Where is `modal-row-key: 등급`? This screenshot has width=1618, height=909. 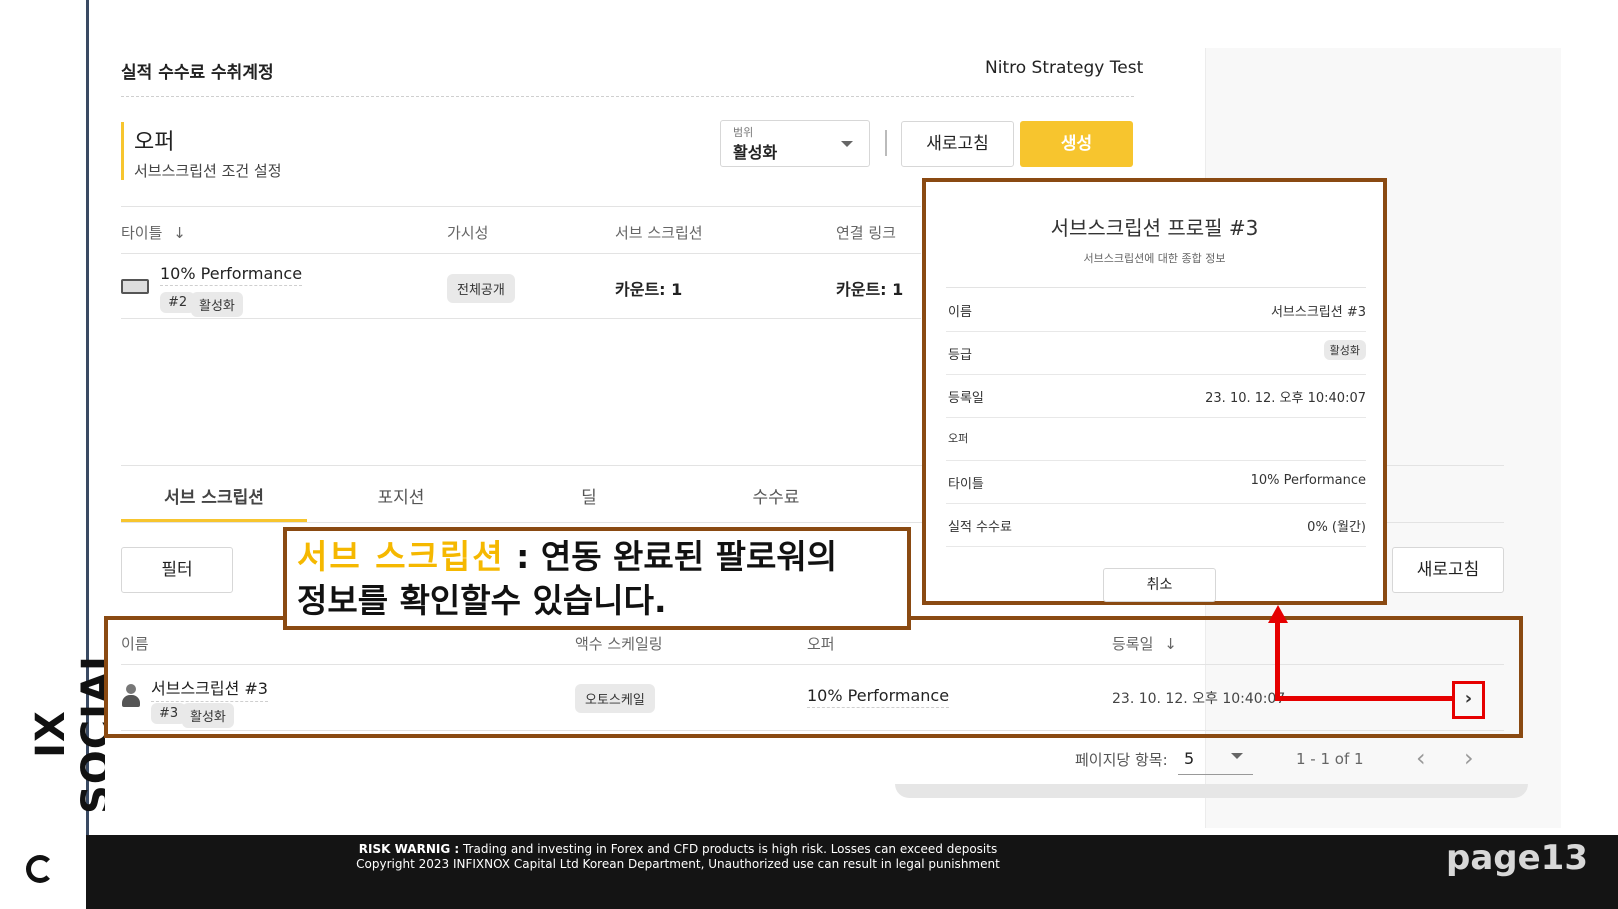 modal-row-key: 등급 is located at coordinates (960, 355).